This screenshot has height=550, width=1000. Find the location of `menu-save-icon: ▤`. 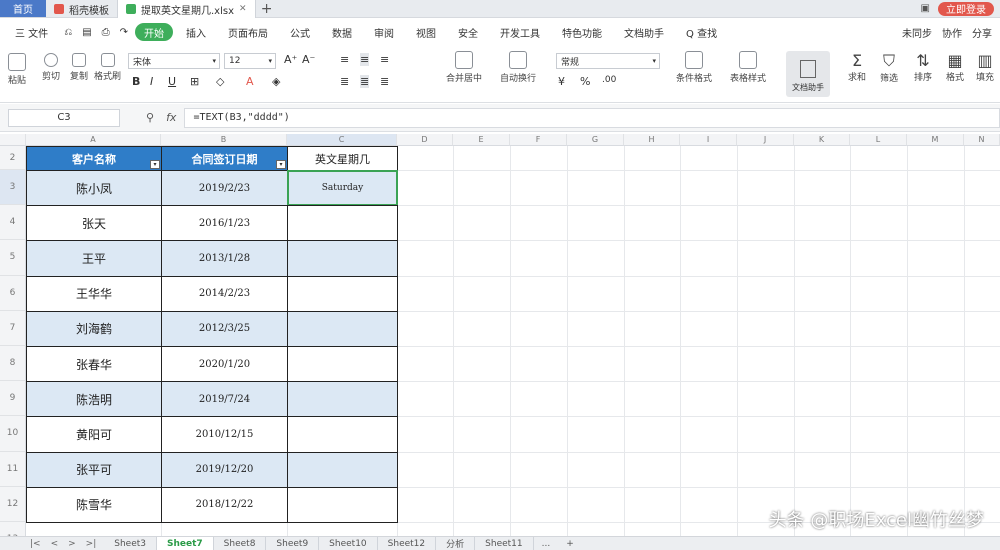

menu-save-icon: ▤ is located at coordinates (86, 32).